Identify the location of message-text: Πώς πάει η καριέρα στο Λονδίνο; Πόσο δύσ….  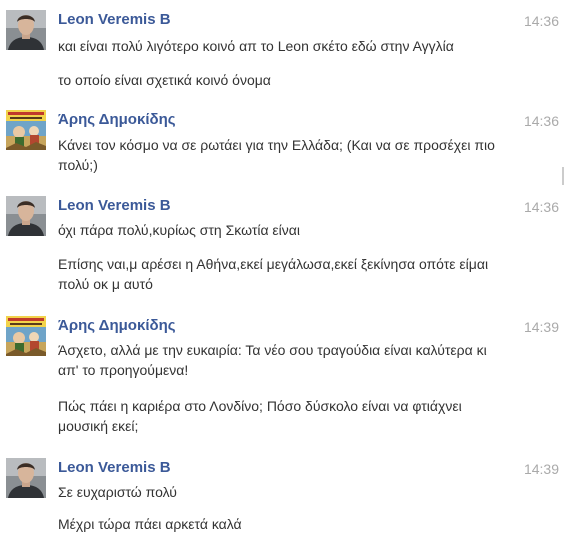
(260, 416).